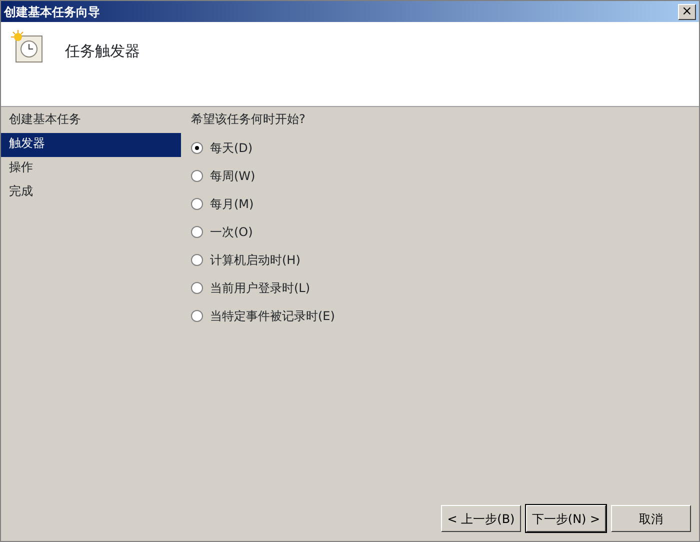 The image size is (700, 542). I want to click on wizard-button: < 上一步(B), so click(481, 518).